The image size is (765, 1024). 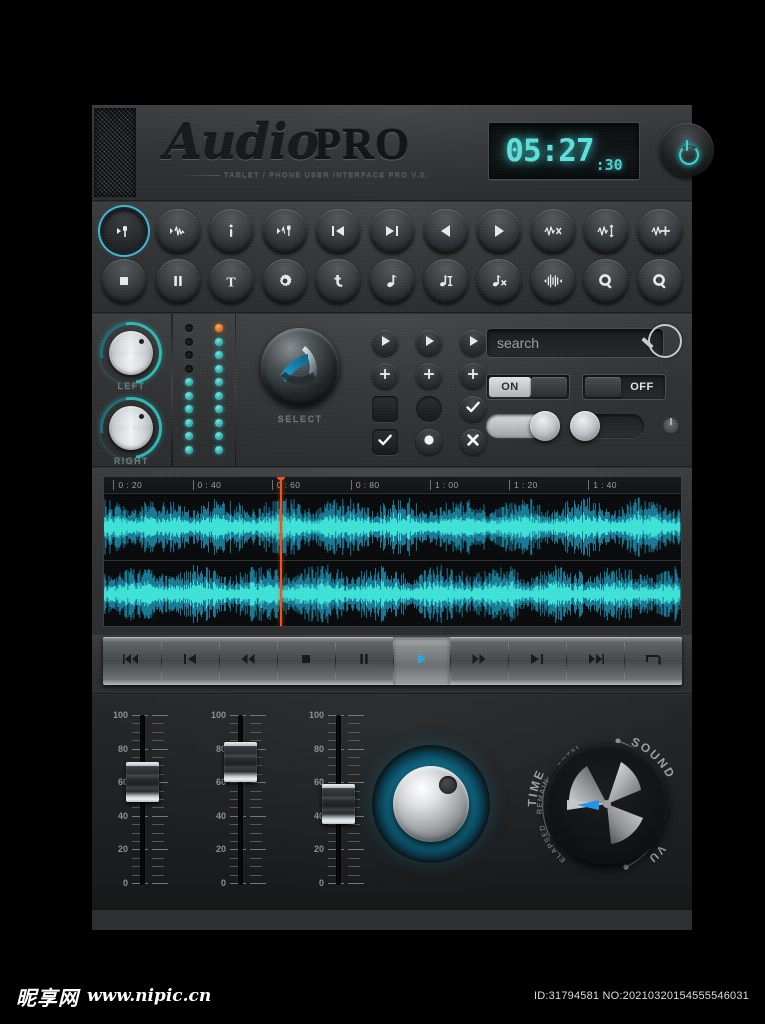 I want to click on control-panel: LEFT RIGHT SELECT search ON OFF, so click(x=390, y=390).